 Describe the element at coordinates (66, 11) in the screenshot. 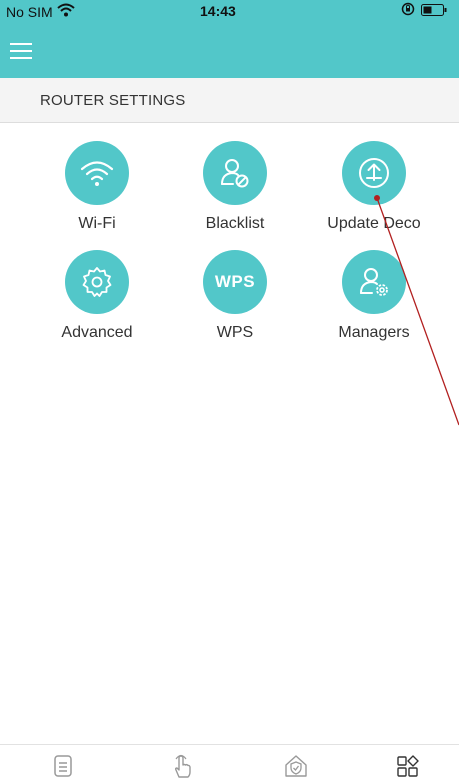

I see `wifi-signal-icon` at that location.